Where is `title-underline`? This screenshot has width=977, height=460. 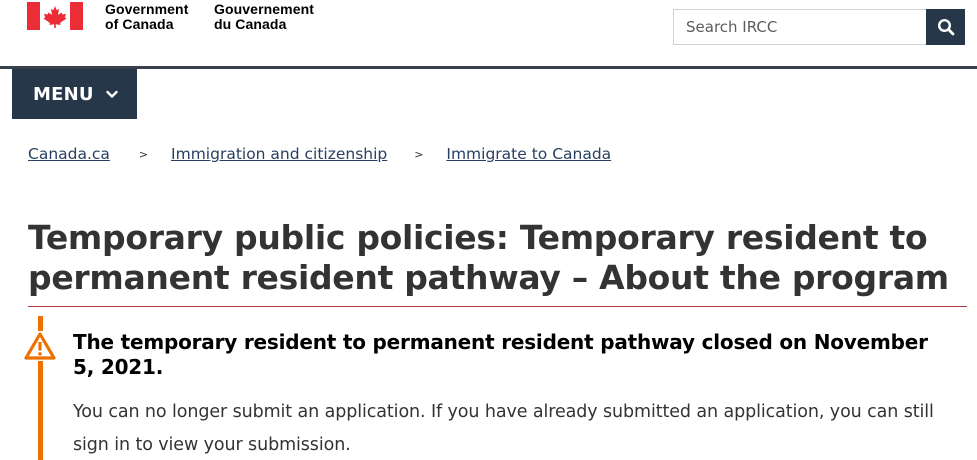 title-underline is located at coordinates (497, 306).